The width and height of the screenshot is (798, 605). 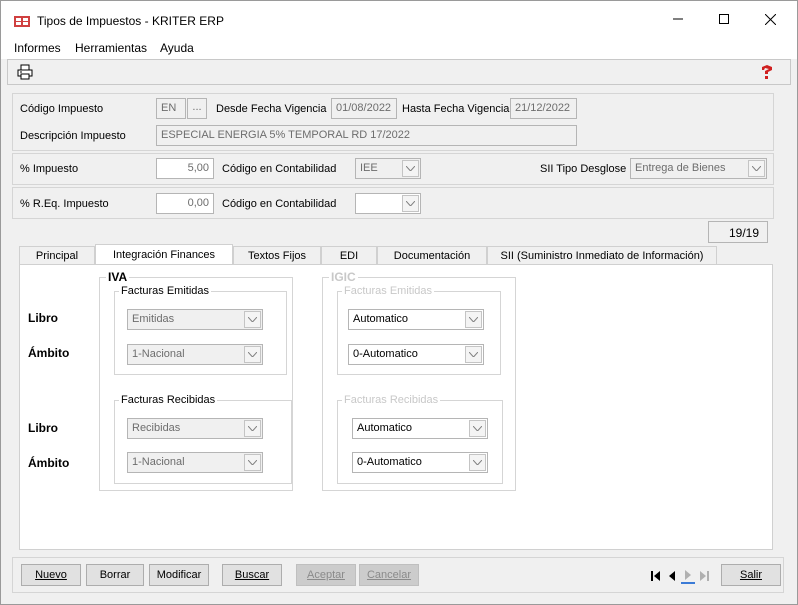 What do you see at coordinates (391, 400) in the screenshot?
I see `igic-recibidas-title: Facturas Recibidas` at bounding box center [391, 400].